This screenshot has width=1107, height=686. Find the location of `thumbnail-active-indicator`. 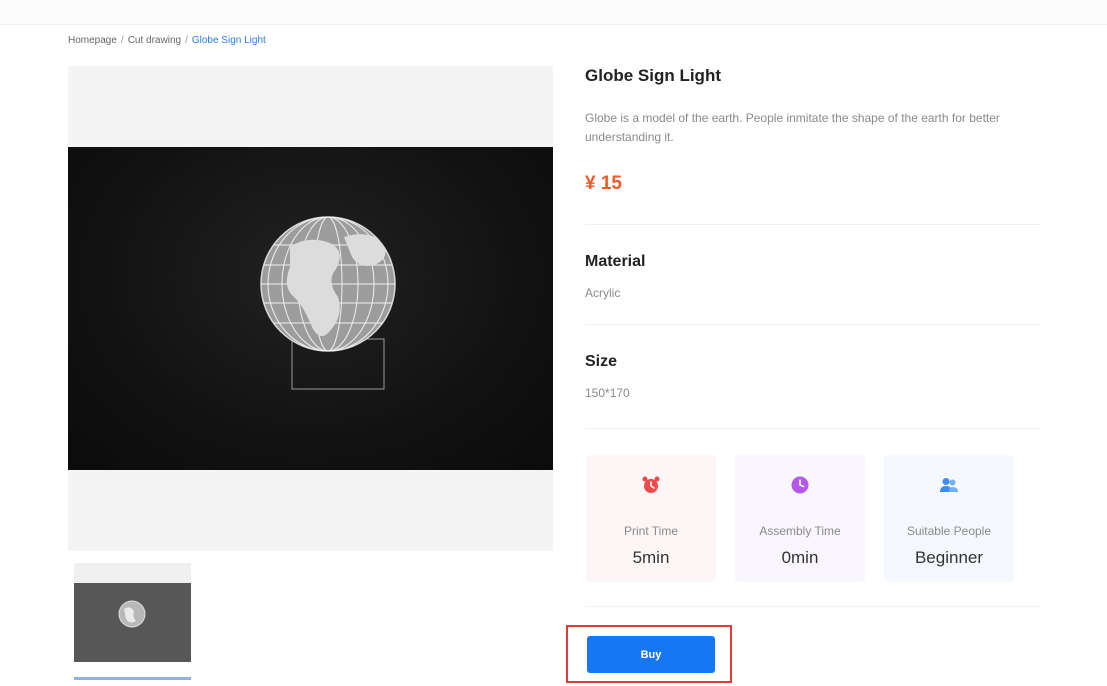

thumbnail-active-indicator is located at coordinates (132, 678).